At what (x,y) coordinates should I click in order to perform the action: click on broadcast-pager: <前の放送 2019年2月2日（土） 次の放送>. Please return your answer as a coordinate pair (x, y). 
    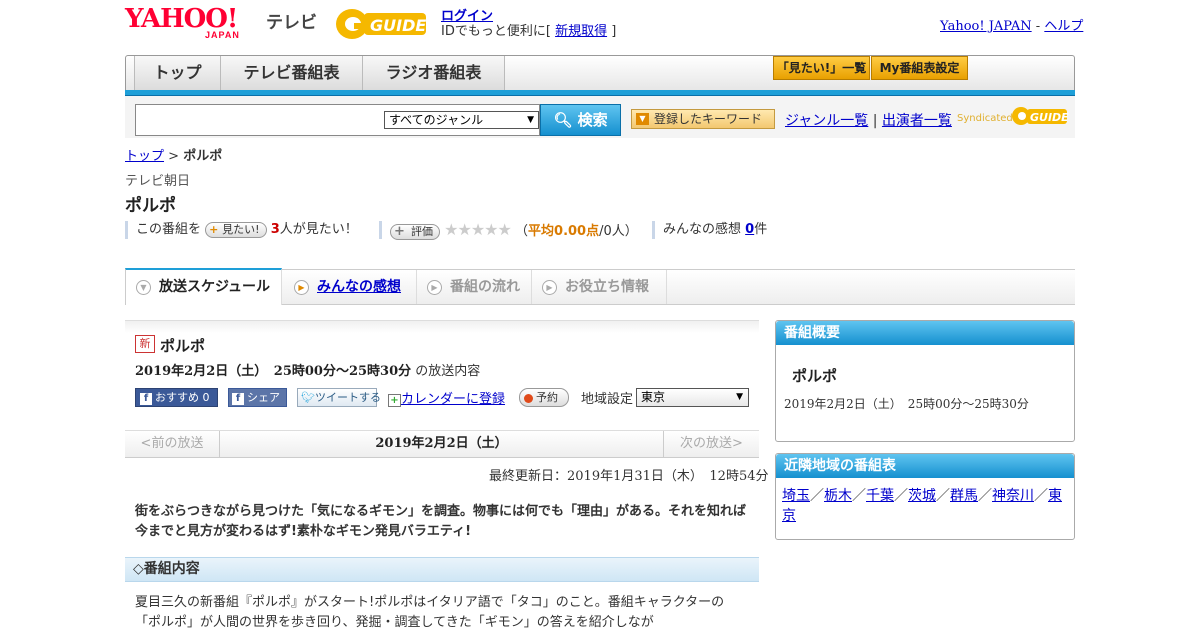
    Looking at the image, I should click on (442, 444).